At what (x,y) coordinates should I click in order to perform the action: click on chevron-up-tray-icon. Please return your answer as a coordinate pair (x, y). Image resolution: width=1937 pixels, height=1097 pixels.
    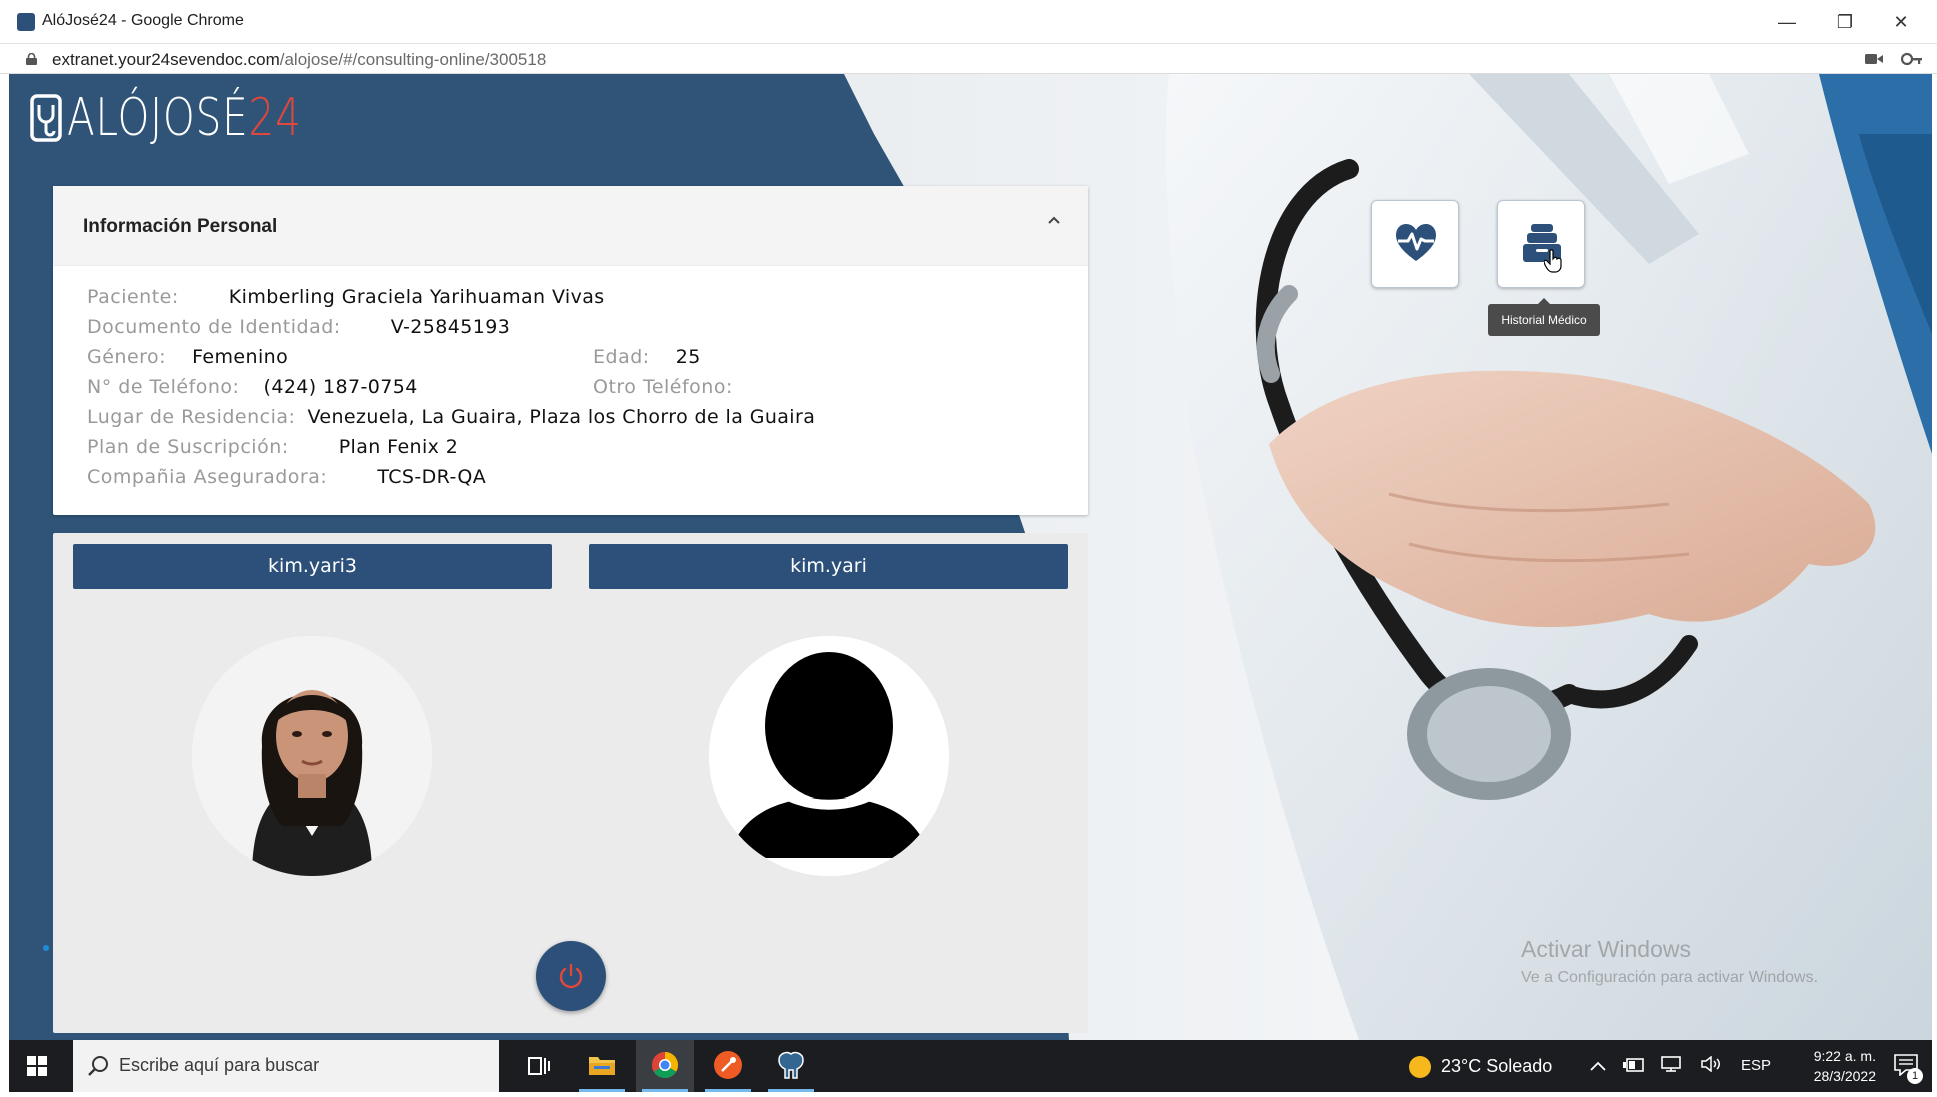
    Looking at the image, I should click on (1598, 1066).